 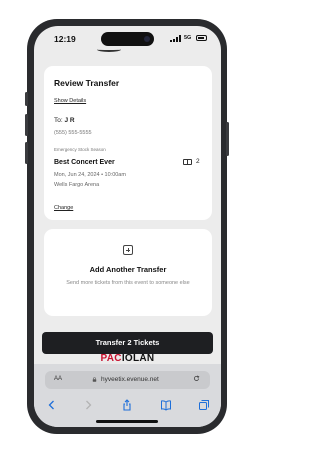 I want to click on recipient-name: J R, so click(x=69, y=120).